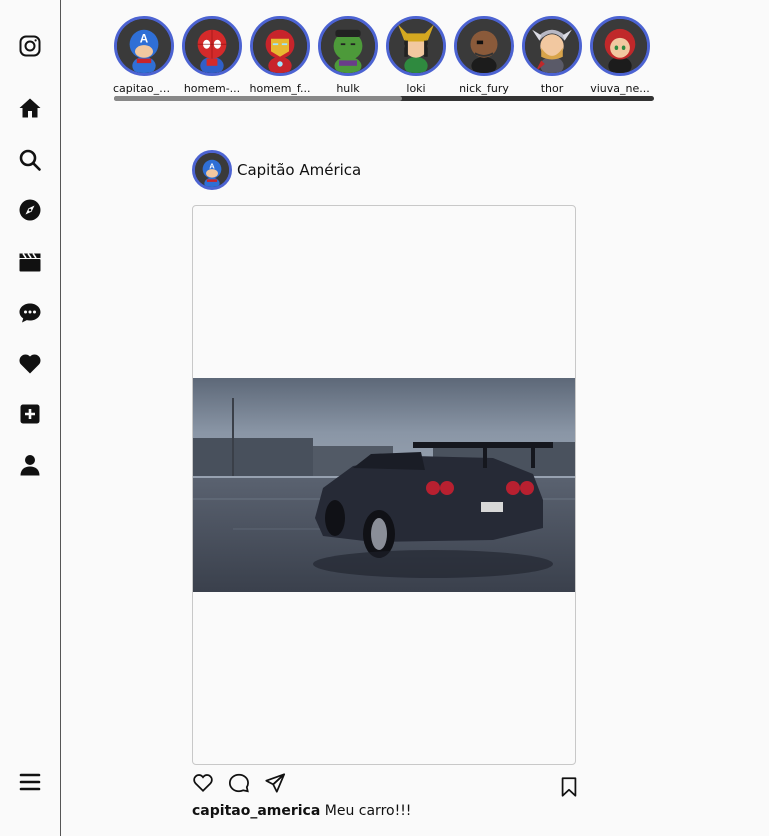  I want to click on messages-icon, so click(30, 313).